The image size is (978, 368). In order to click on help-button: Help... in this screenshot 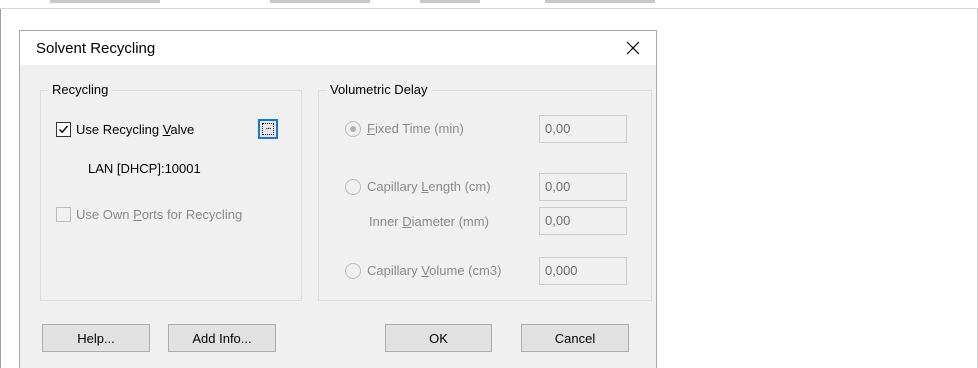, I will do `click(96, 338)`.